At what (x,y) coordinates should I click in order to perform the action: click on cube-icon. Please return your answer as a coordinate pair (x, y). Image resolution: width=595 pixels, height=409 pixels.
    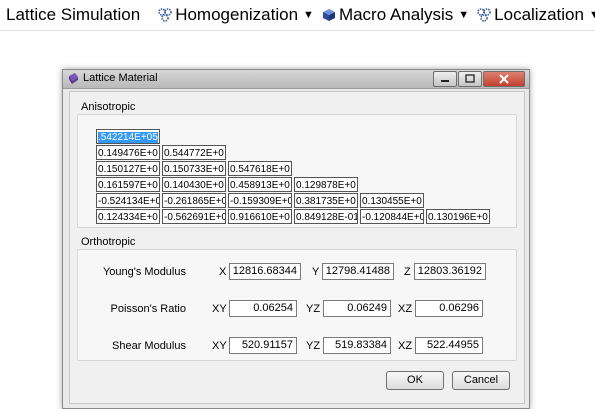
    Looking at the image, I should click on (328, 15).